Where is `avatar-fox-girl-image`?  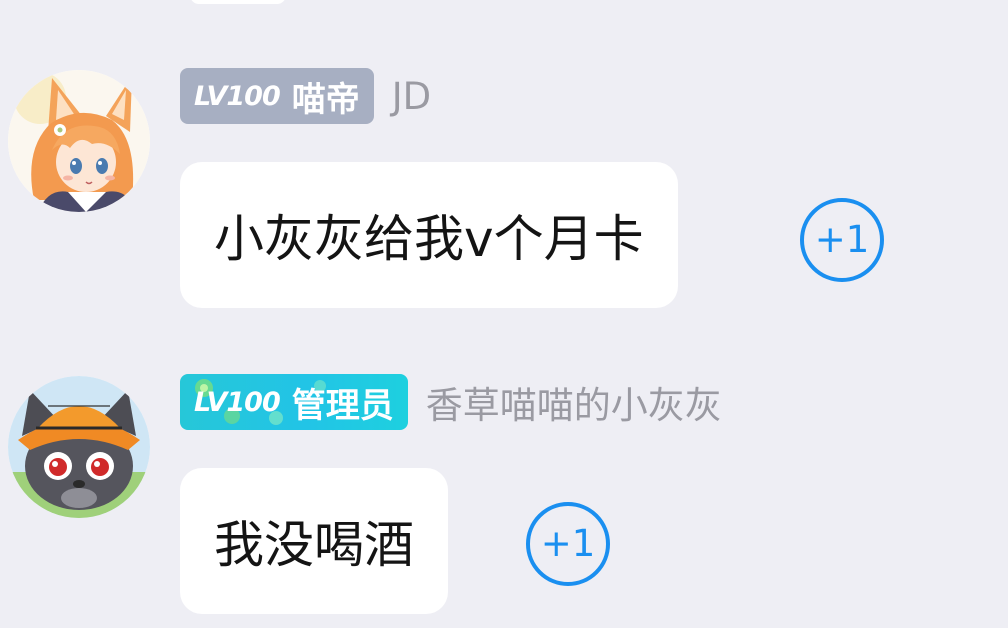
avatar-fox-girl-image is located at coordinates (79, 141).